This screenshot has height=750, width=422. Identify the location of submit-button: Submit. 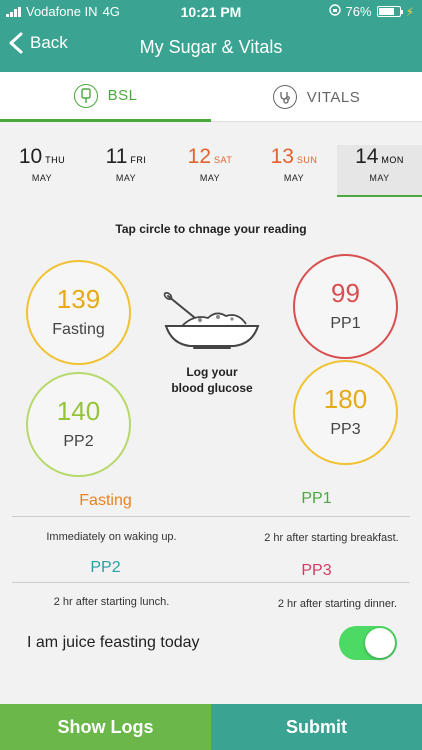
(316, 727).